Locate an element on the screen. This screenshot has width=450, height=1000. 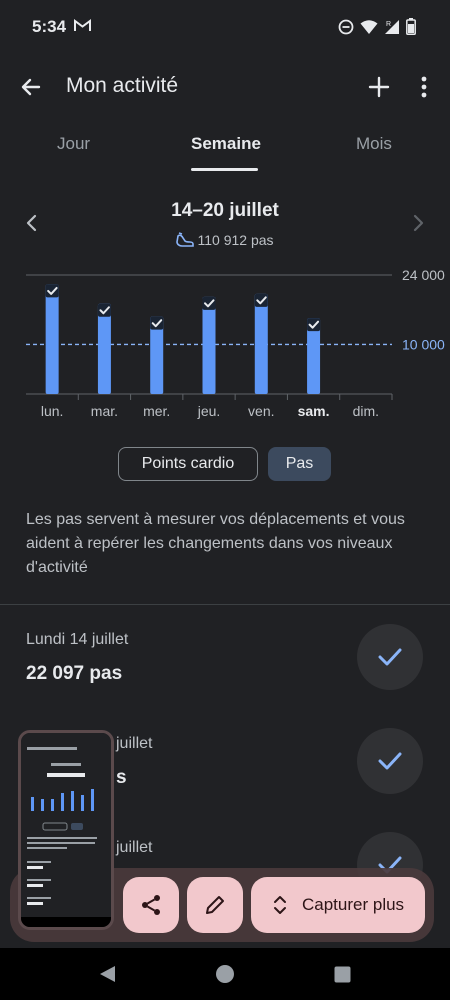
period-tabs: Jour Semaine Mois is located at coordinates (225, 150).